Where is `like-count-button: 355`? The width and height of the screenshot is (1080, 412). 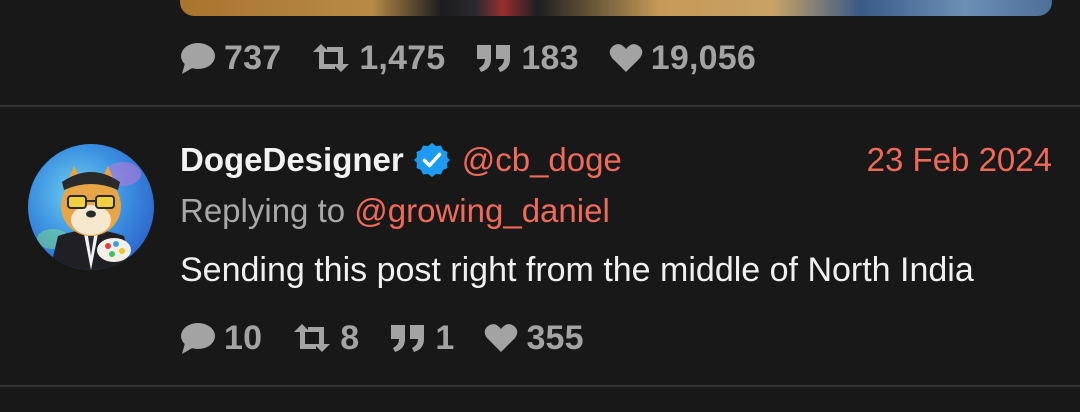
like-count-button: 355 is located at coordinates (534, 338).